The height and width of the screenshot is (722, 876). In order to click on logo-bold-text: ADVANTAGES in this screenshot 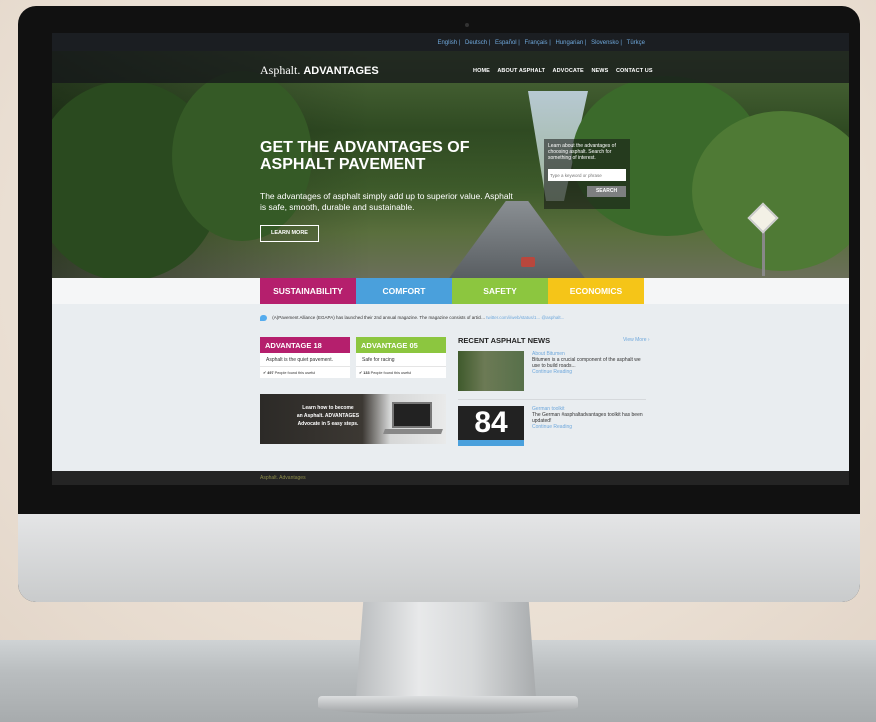, I will do `click(341, 71)`.